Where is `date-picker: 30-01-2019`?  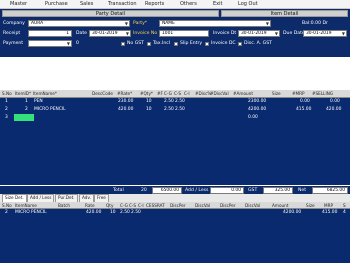 date-picker: 30-01-2019 is located at coordinates (110, 33).